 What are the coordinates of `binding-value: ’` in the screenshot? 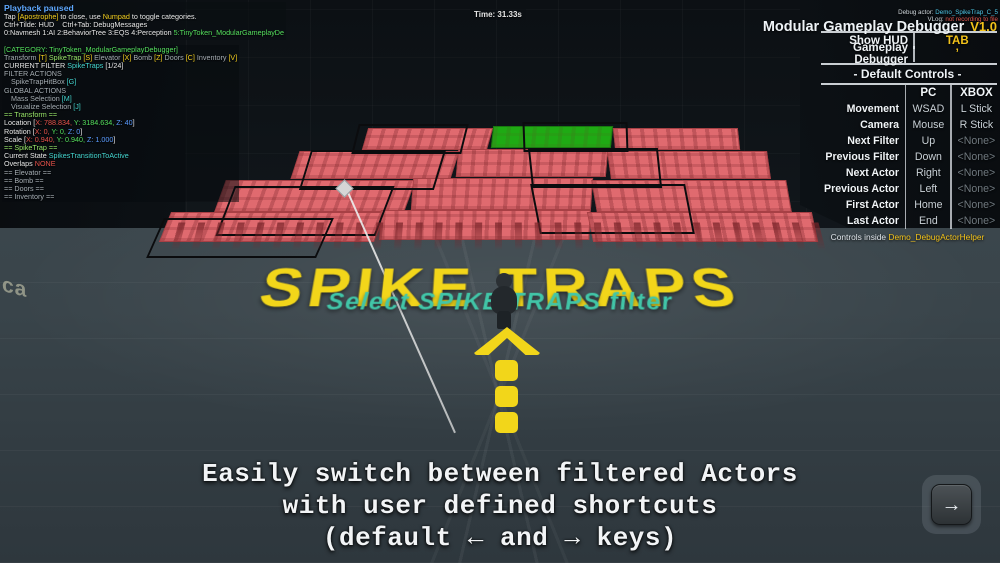 It's located at (957, 54).